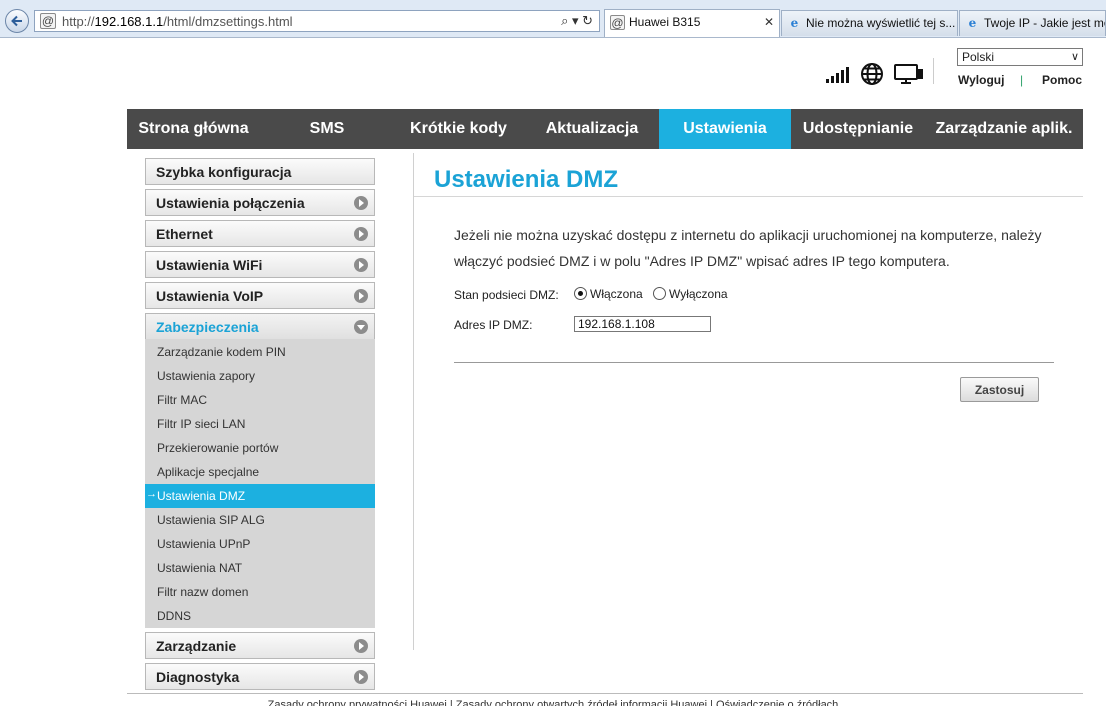 The width and height of the screenshot is (1106, 706). What do you see at coordinates (198, 677) in the screenshot?
I see `sidebar-item-label: Diagnostyka` at bounding box center [198, 677].